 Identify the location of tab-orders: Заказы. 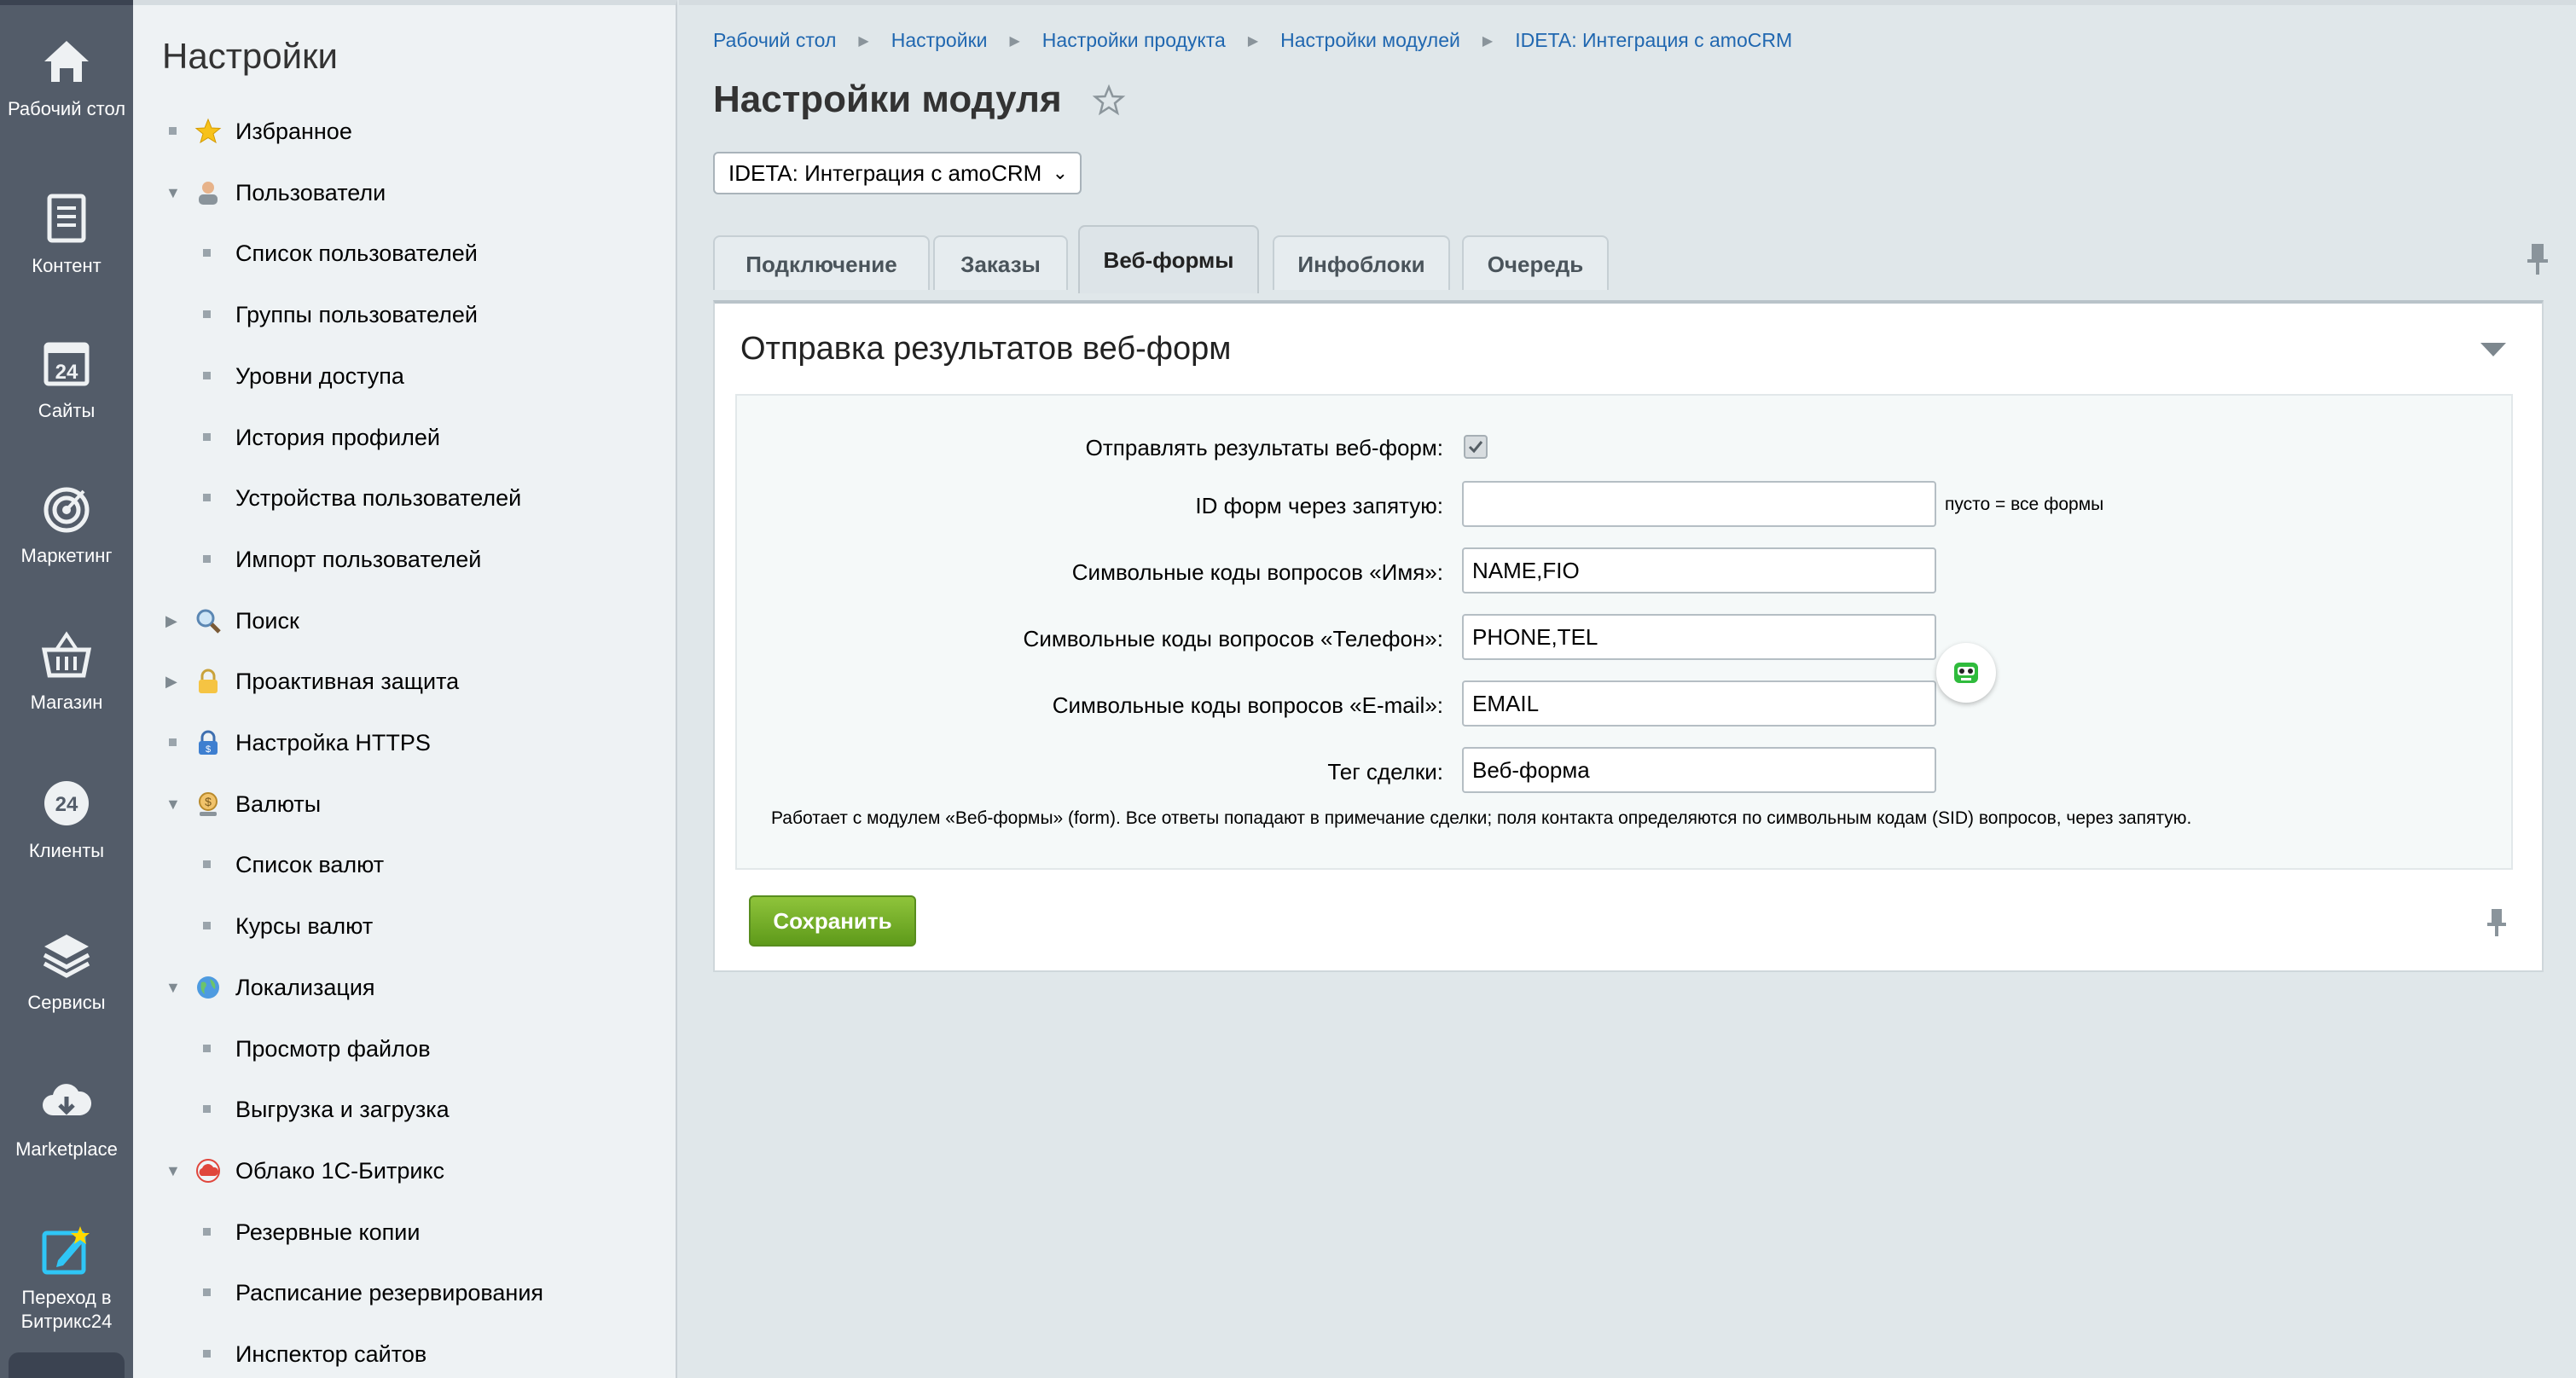
(1000, 262).